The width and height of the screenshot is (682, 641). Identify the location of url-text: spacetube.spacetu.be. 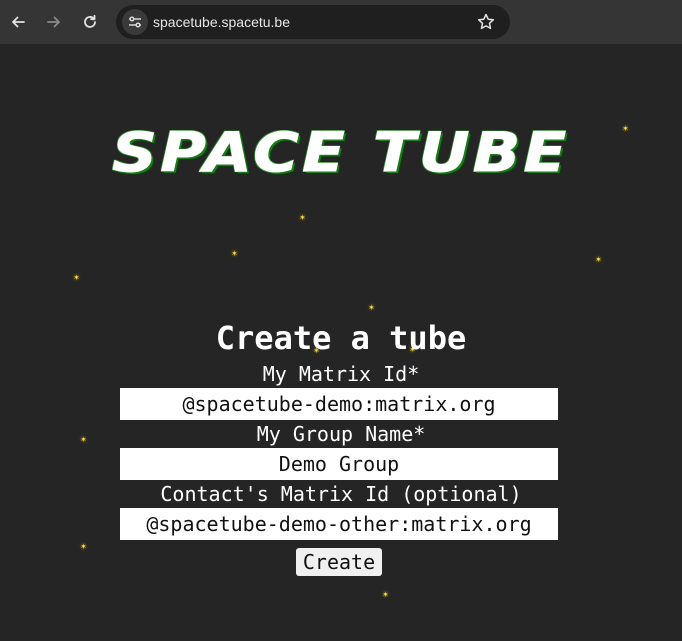
(221, 22).